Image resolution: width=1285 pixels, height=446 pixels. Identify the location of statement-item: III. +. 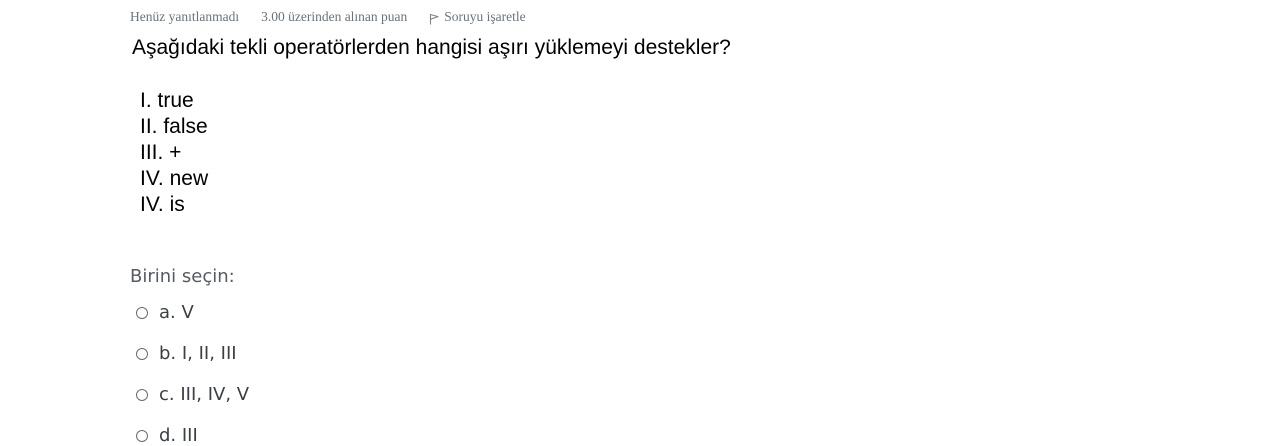
(161, 152).